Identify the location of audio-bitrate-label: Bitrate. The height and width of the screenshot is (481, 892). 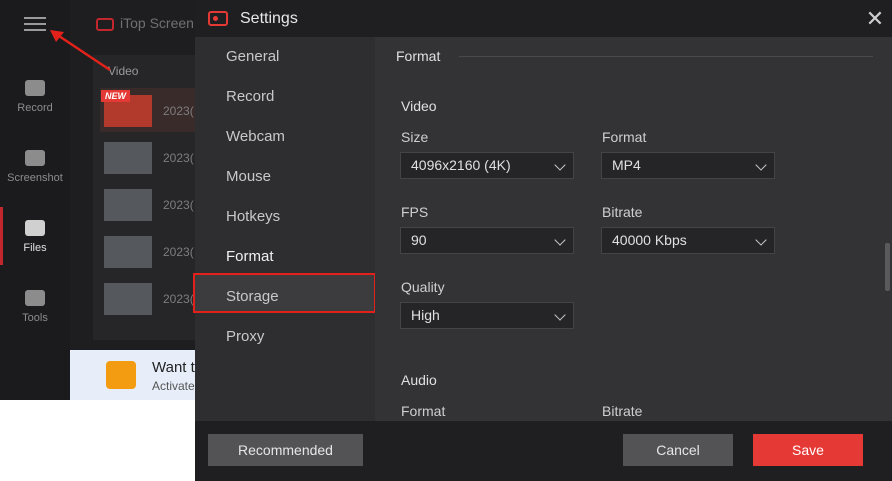
(622, 411).